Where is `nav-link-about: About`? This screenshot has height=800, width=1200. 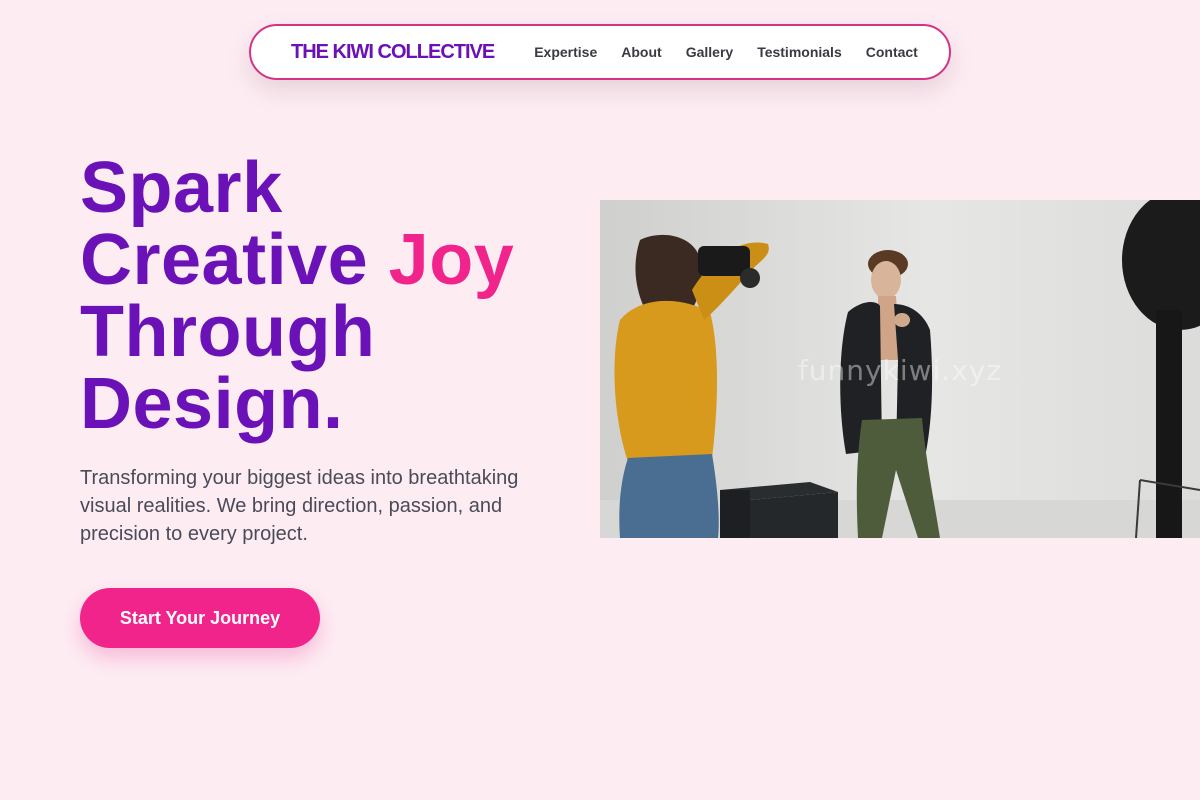 nav-link-about: About is located at coordinates (641, 52).